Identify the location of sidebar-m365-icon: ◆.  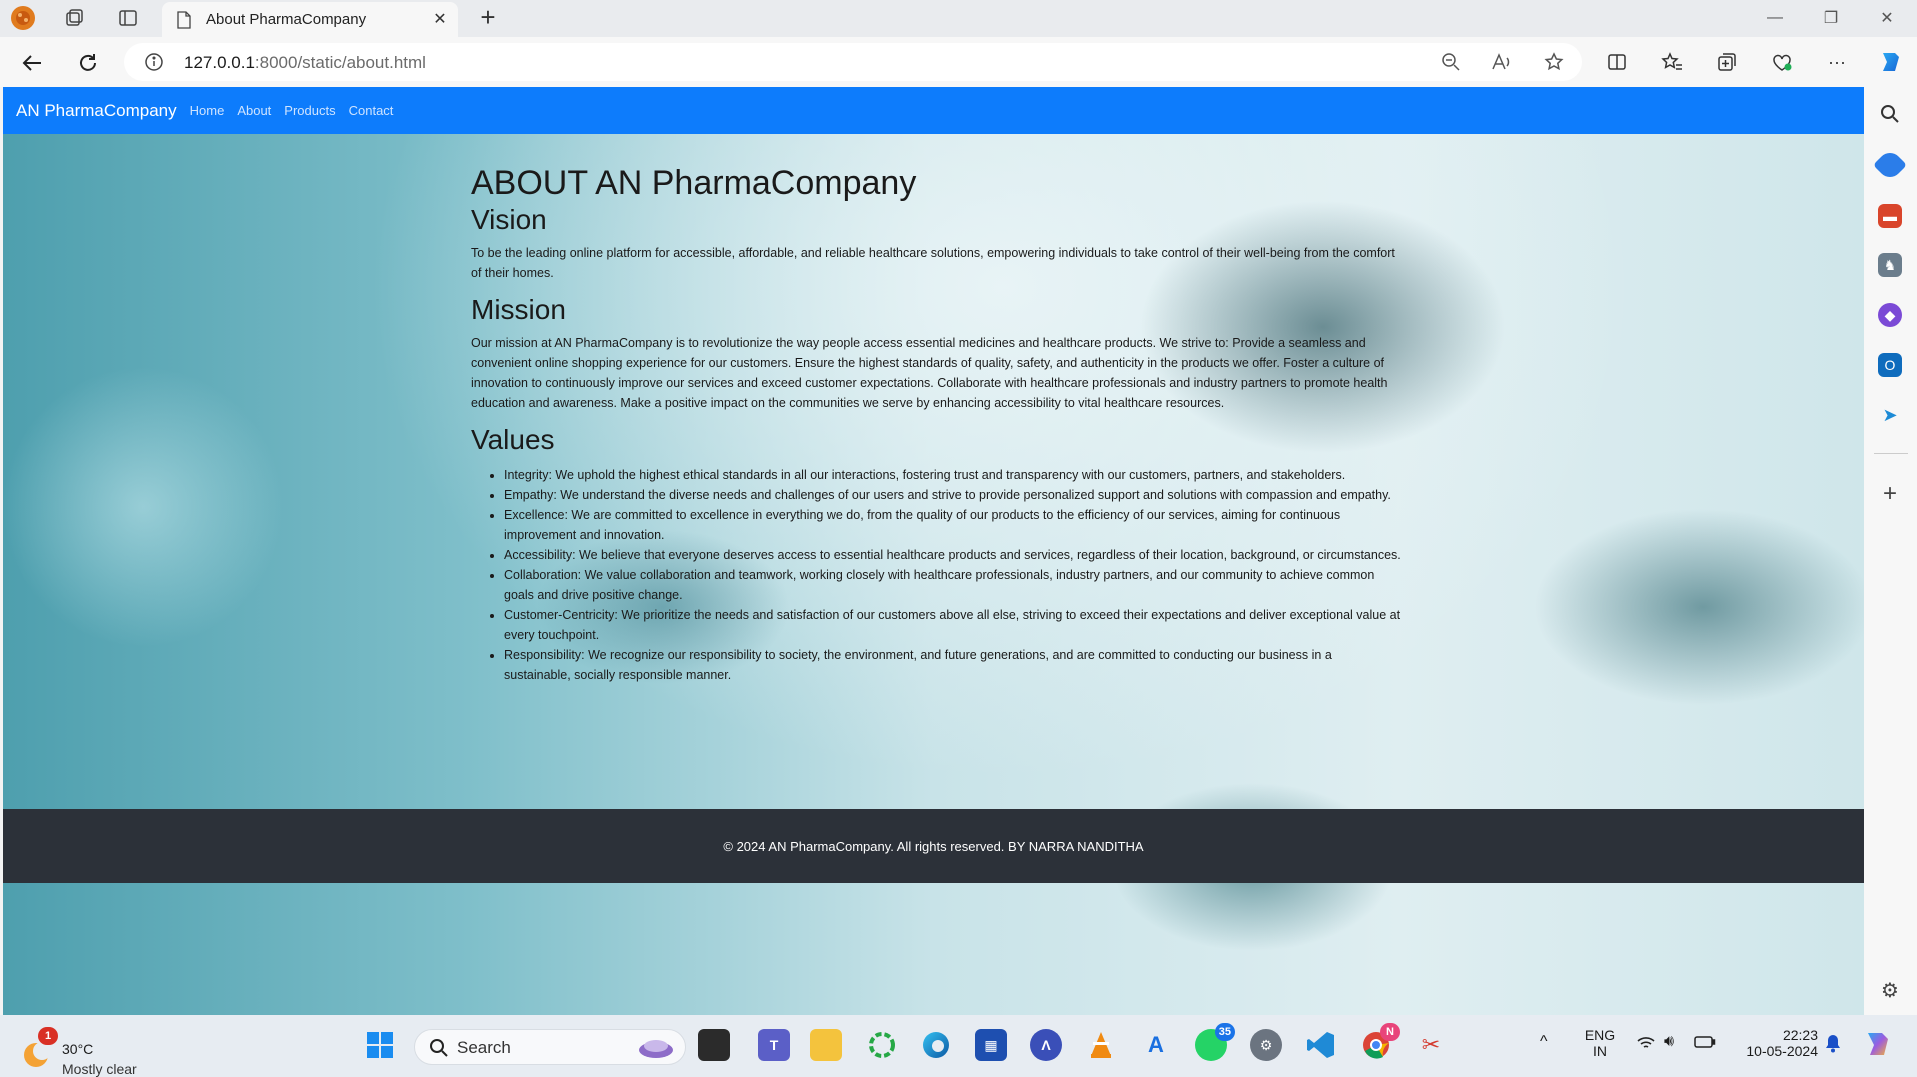
(1890, 315).